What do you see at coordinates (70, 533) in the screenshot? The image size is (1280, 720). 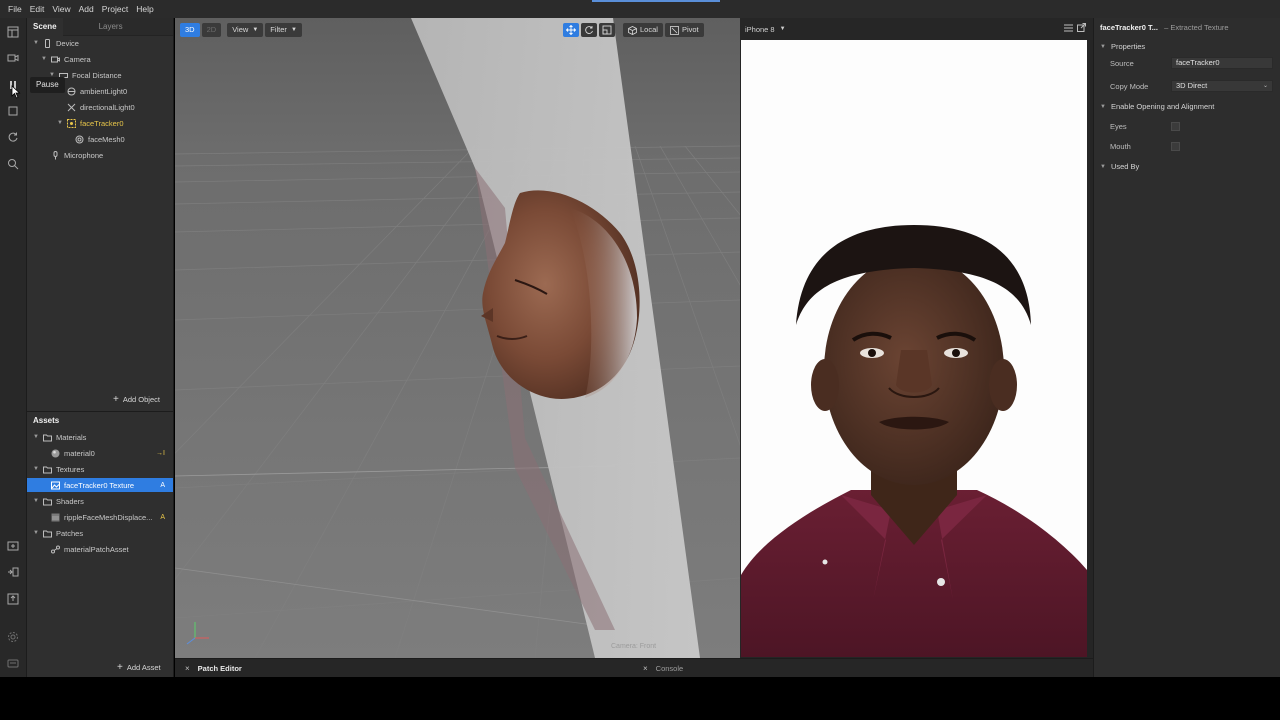 I see `tree-item-label: Patches` at bounding box center [70, 533].